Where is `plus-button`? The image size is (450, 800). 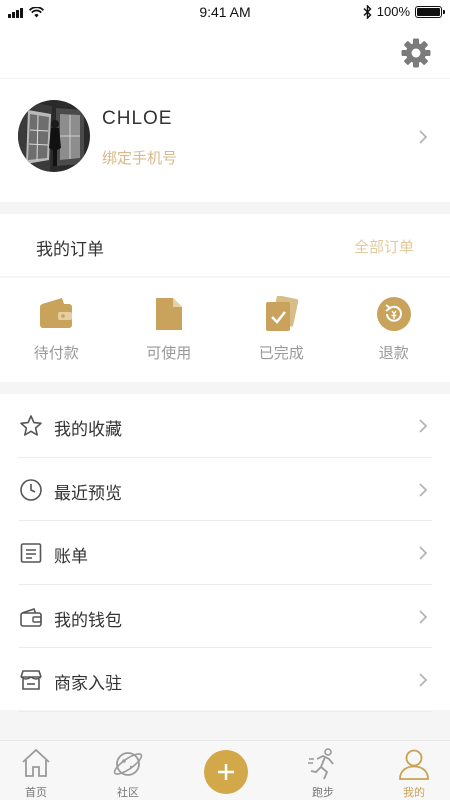
plus-button is located at coordinates (226, 772).